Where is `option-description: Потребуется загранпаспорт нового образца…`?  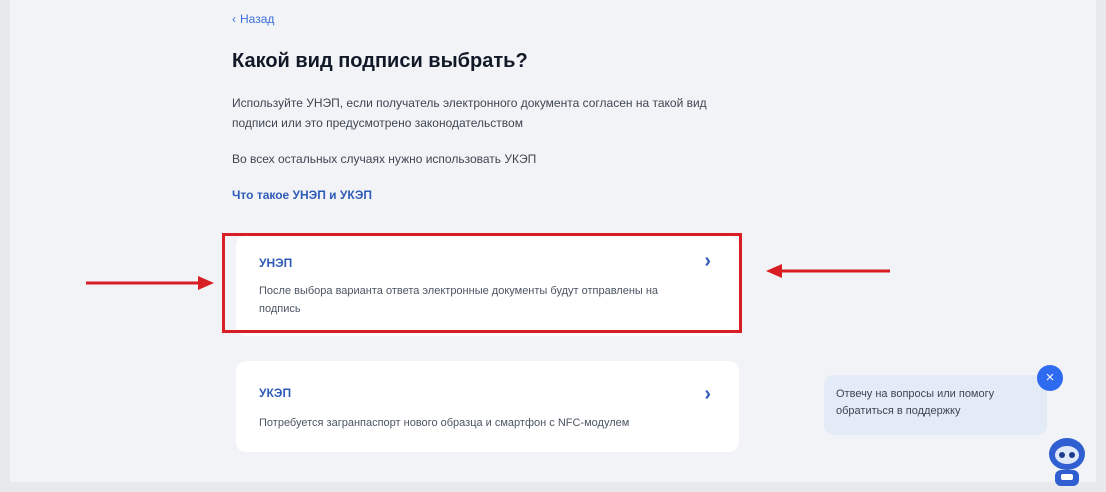 option-description: Потребуется загранпаспорт нового образца… is located at coordinates (444, 423).